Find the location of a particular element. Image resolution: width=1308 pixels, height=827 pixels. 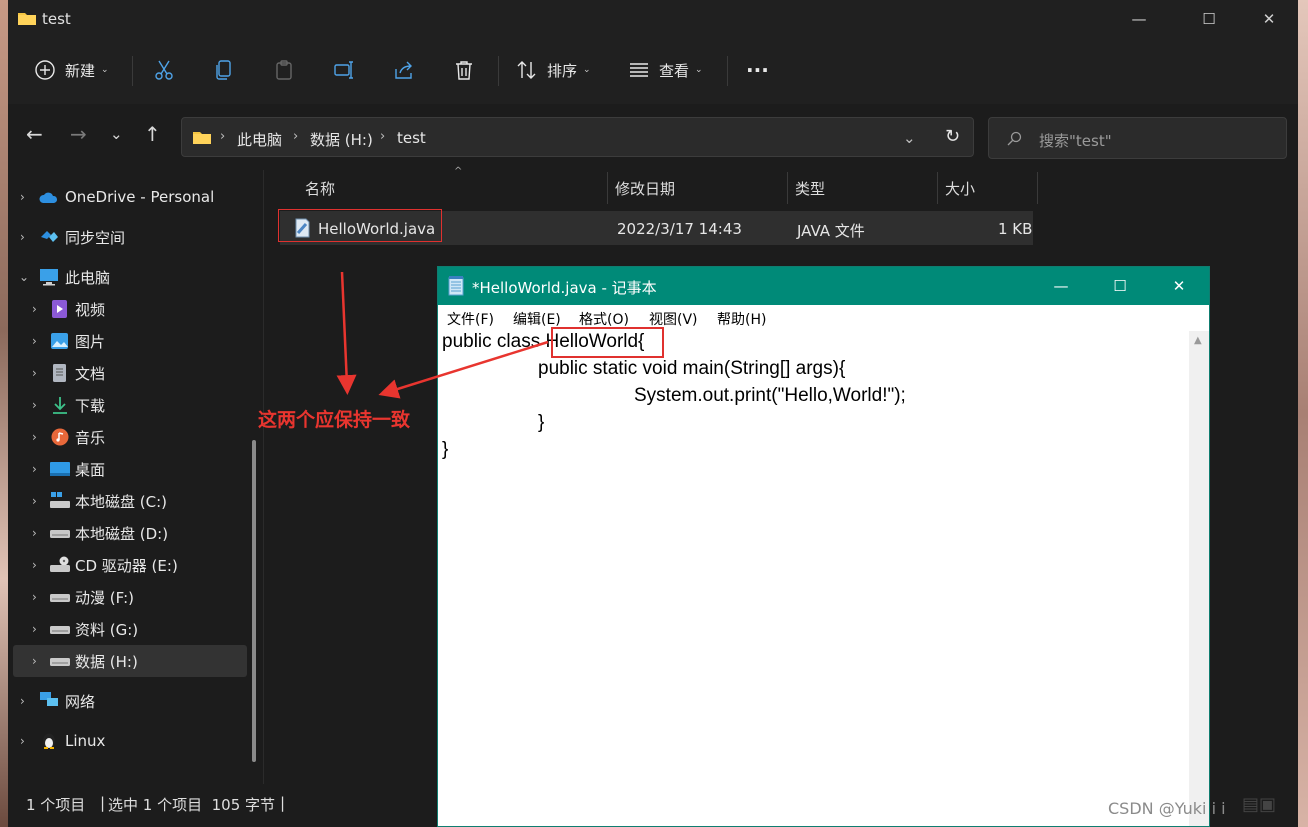

sort-button: 排序 ⌄ is located at coordinates (553, 70).